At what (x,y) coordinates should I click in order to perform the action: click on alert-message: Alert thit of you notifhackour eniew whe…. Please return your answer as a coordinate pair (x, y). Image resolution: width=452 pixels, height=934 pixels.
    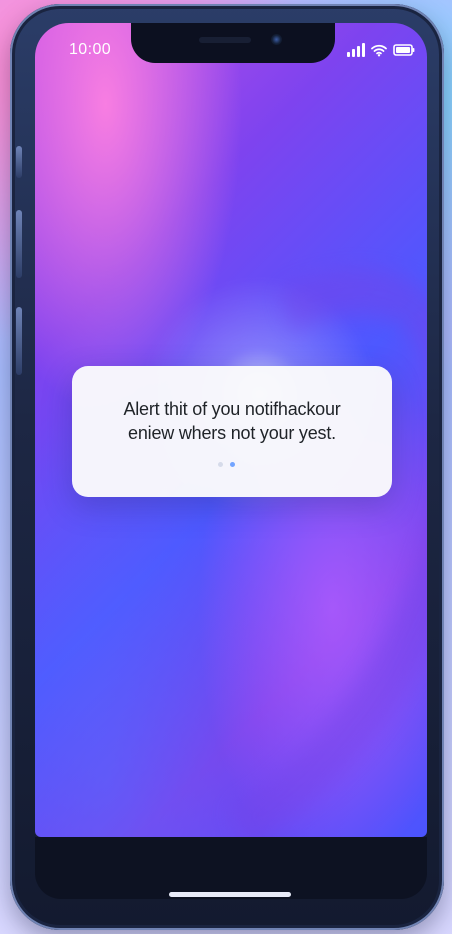
    Looking at the image, I should click on (232, 421).